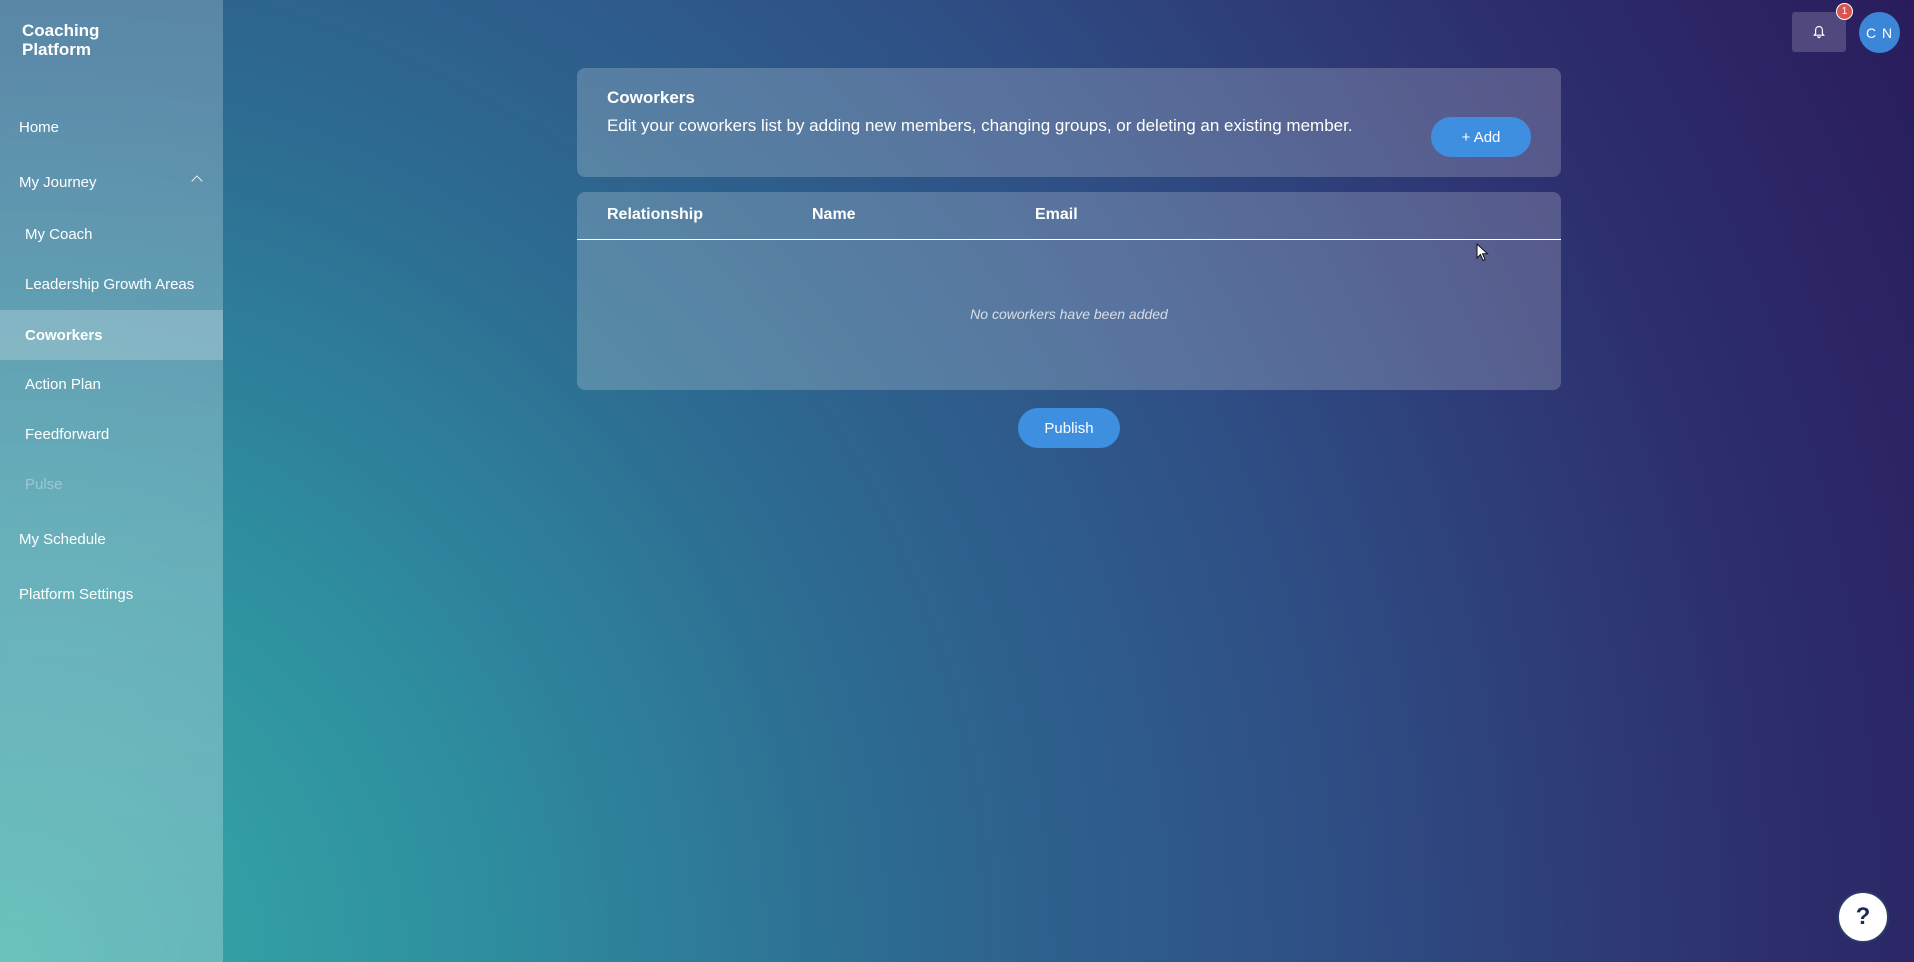 This screenshot has width=1914, height=962. What do you see at coordinates (111, 335) in the screenshot?
I see `sidebar-item-coworkers: Coworkers` at bounding box center [111, 335].